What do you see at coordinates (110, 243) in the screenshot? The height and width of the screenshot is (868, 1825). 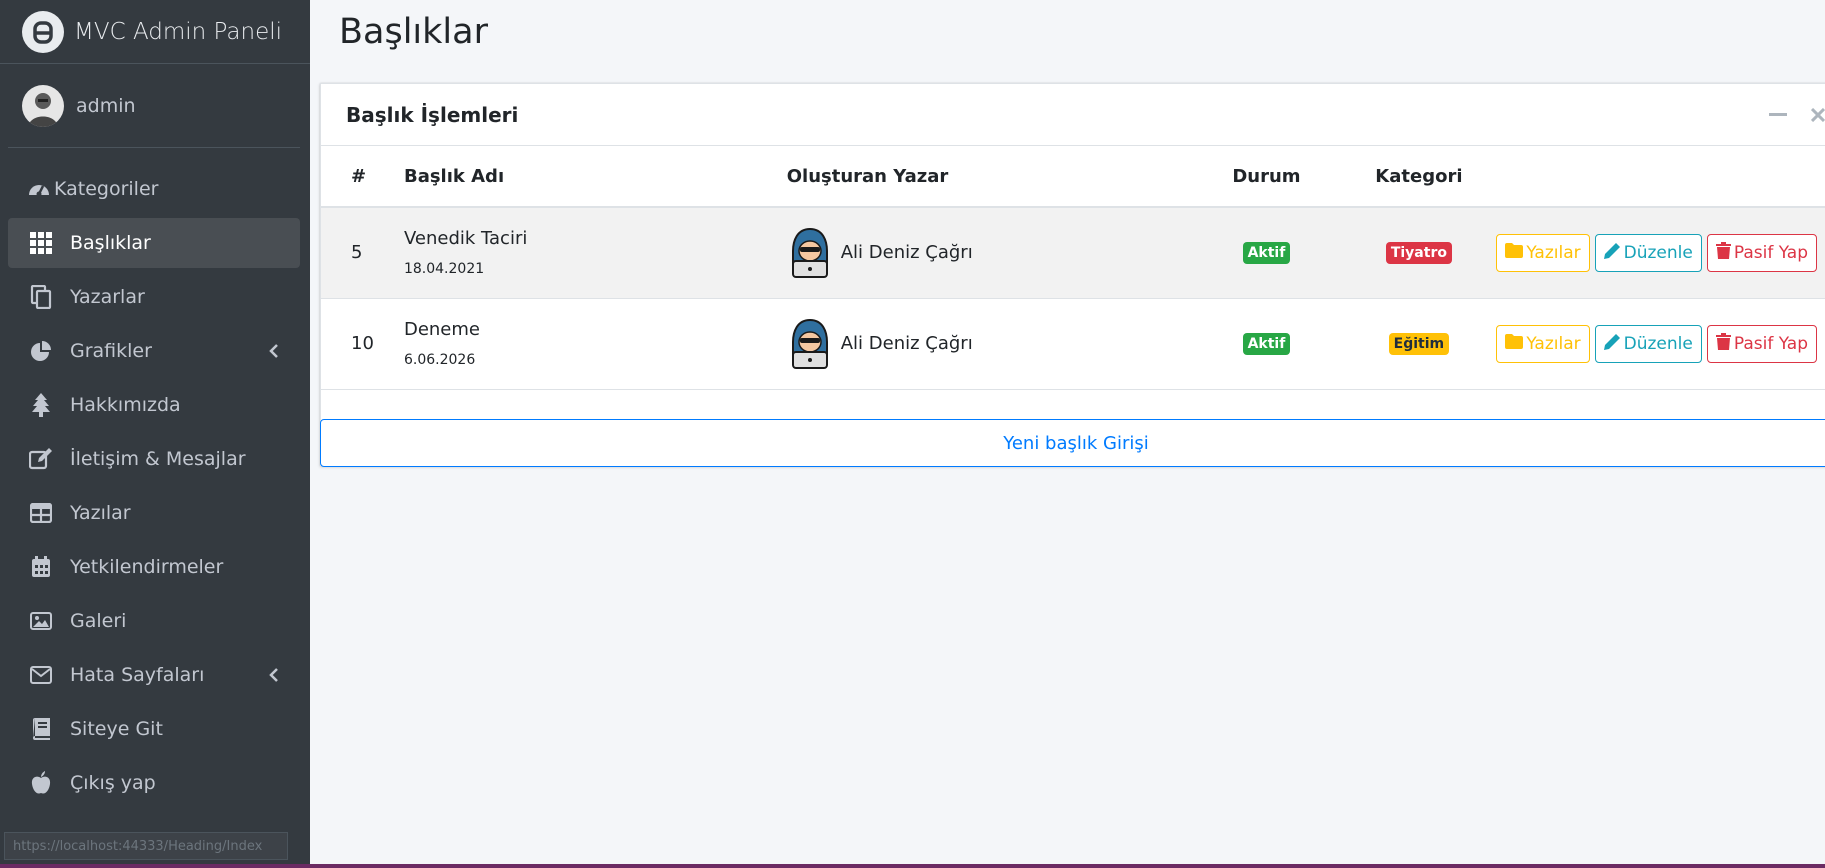 I see `sidebar-item-label: Başlıklar` at bounding box center [110, 243].